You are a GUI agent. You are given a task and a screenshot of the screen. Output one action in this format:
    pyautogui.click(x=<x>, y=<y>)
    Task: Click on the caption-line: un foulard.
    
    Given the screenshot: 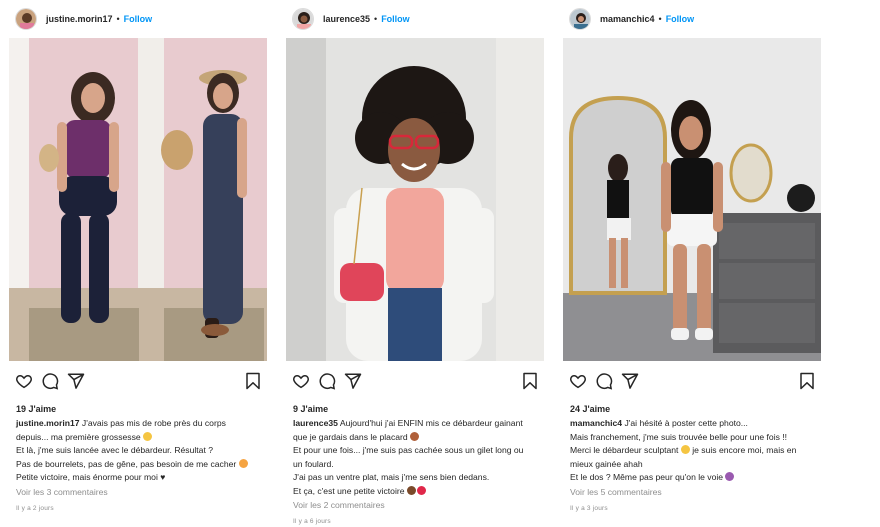 What is the action you would take?
    pyautogui.click(x=313, y=463)
    